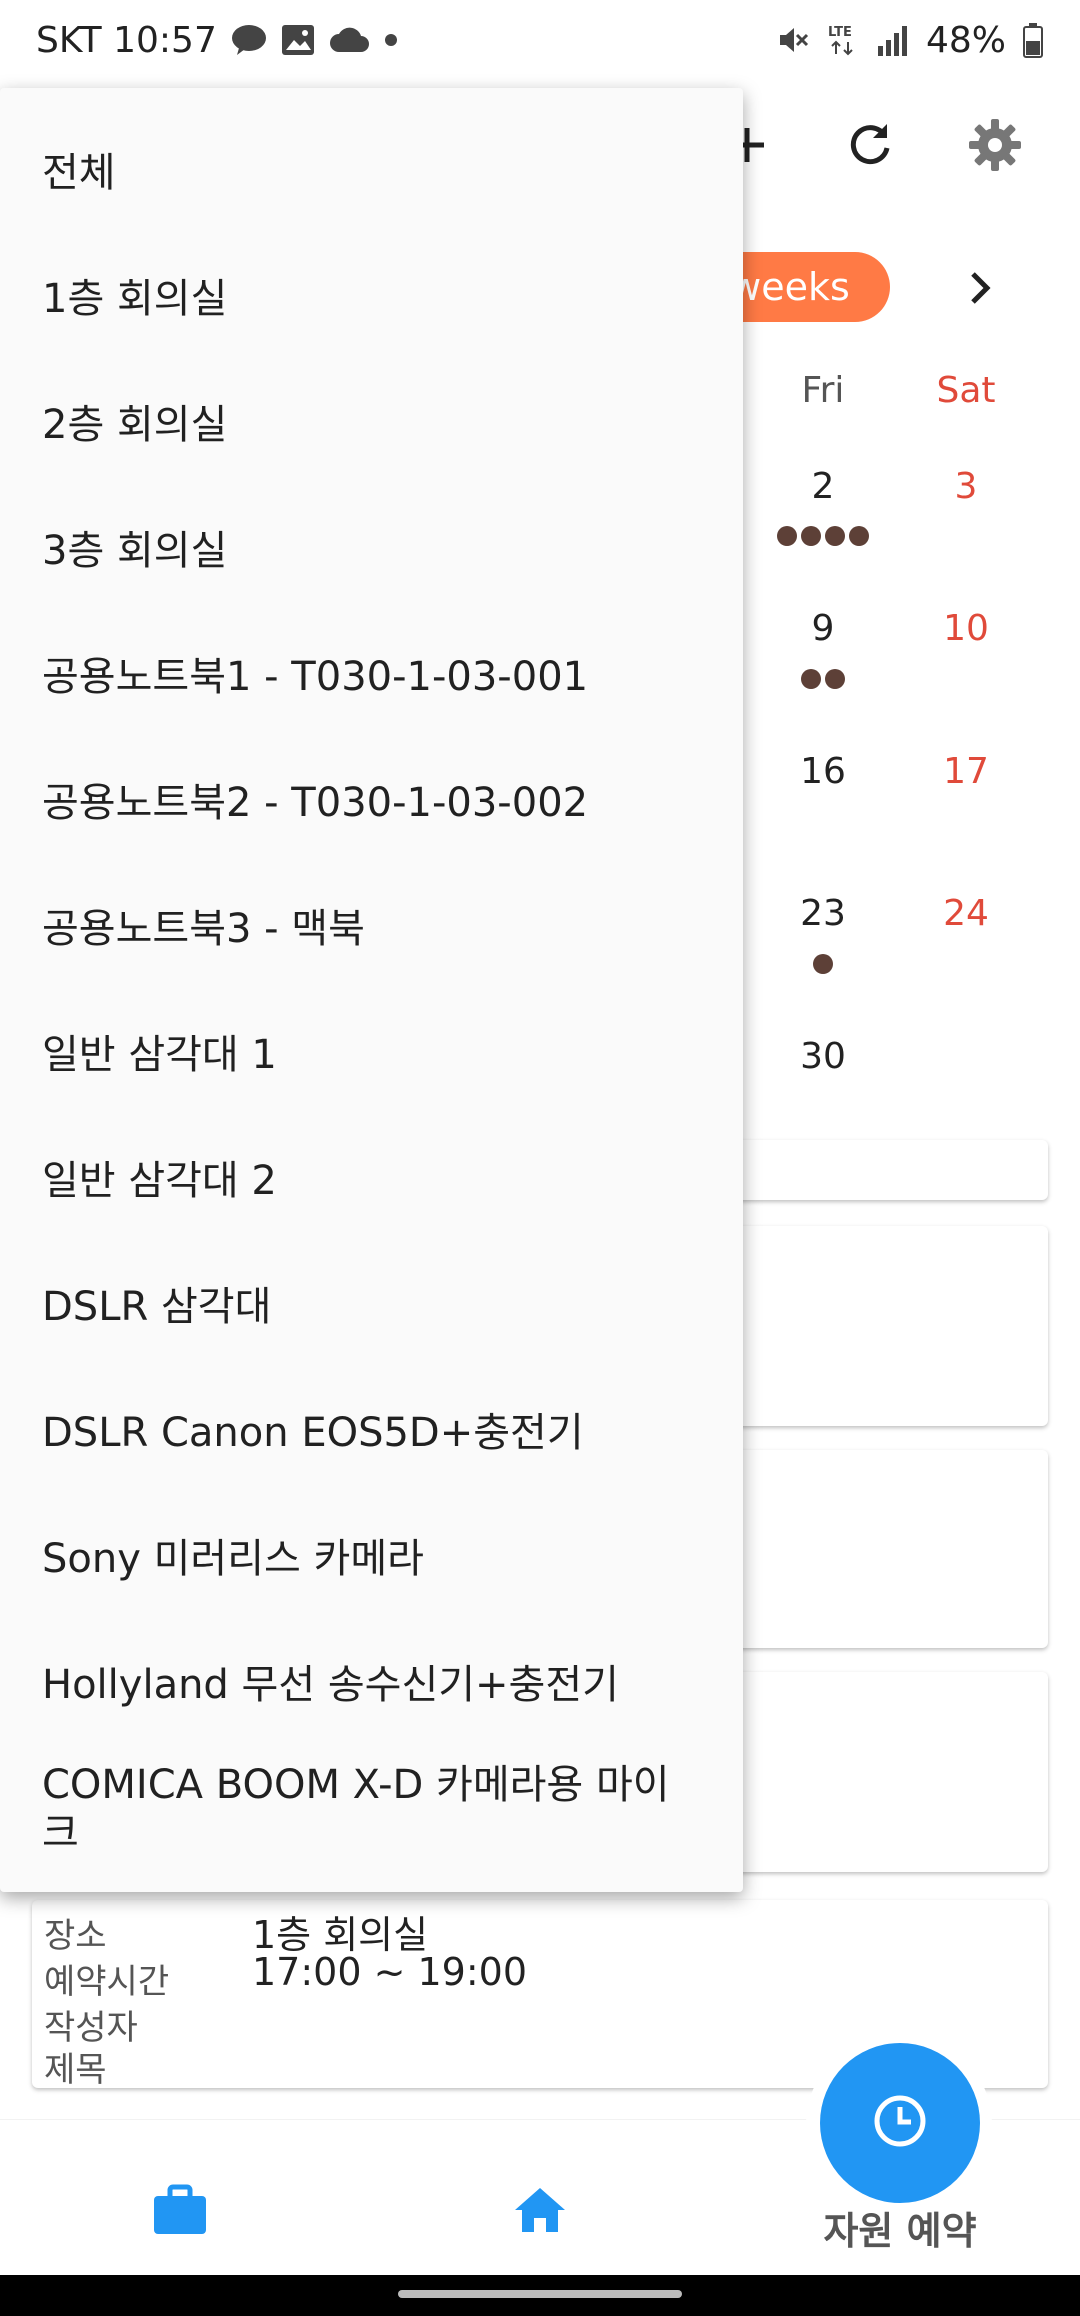 The width and height of the screenshot is (1080, 2316). What do you see at coordinates (371, 1181) in the screenshot?
I see `menu-item-tripod2: 일반 삼각대 2` at bounding box center [371, 1181].